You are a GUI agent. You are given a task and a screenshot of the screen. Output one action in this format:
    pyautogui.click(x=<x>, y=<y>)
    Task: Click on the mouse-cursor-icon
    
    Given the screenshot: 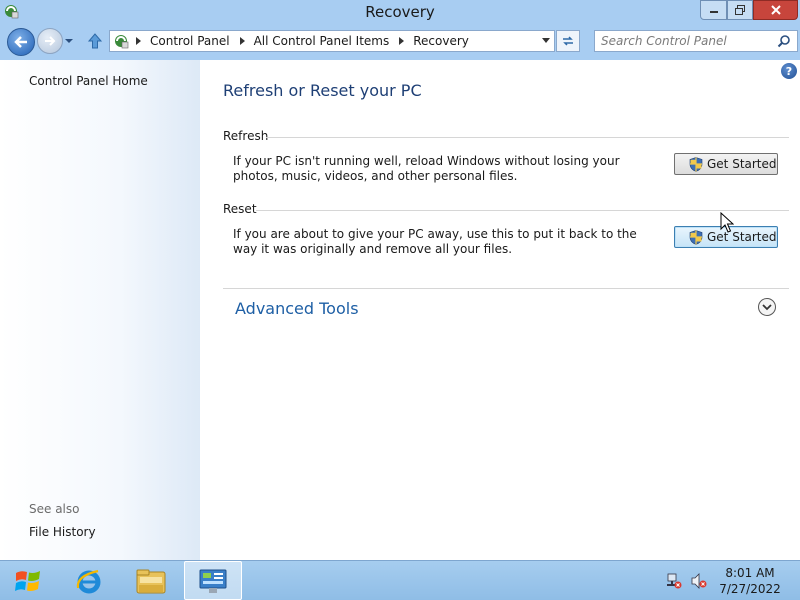 What is the action you would take?
    pyautogui.click(x=727, y=222)
    